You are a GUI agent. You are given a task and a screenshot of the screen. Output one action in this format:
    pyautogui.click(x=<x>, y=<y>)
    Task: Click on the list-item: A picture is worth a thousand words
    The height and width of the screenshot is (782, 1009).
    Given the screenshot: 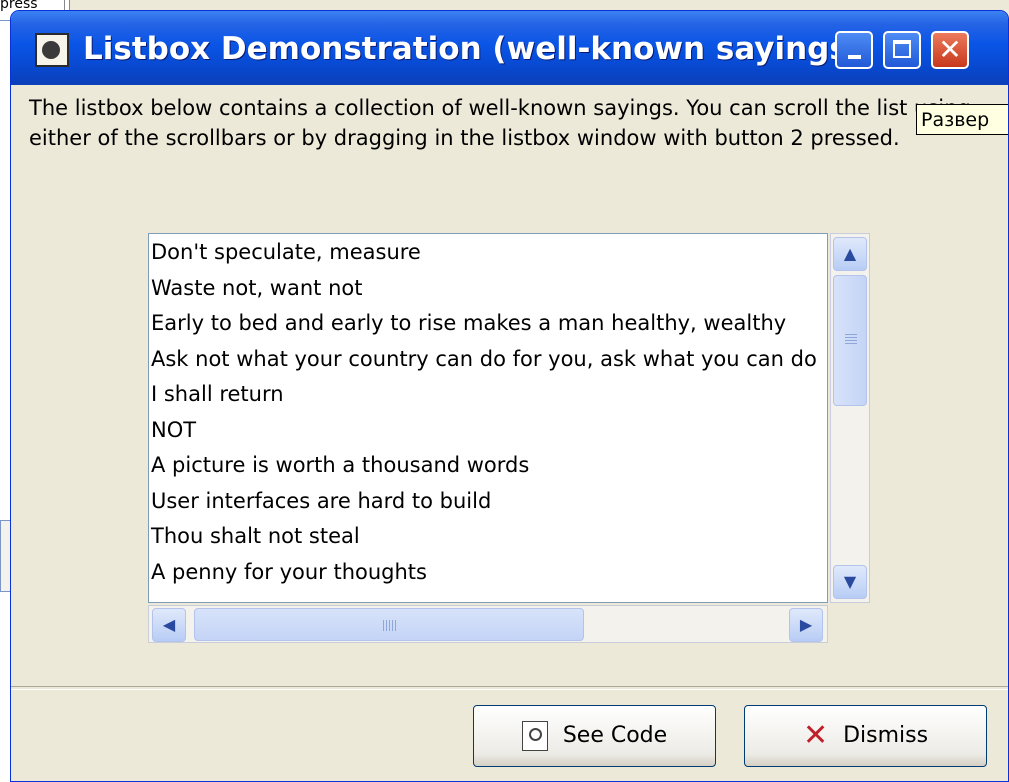 What is the action you would take?
    pyautogui.click(x=488, y=465)
    